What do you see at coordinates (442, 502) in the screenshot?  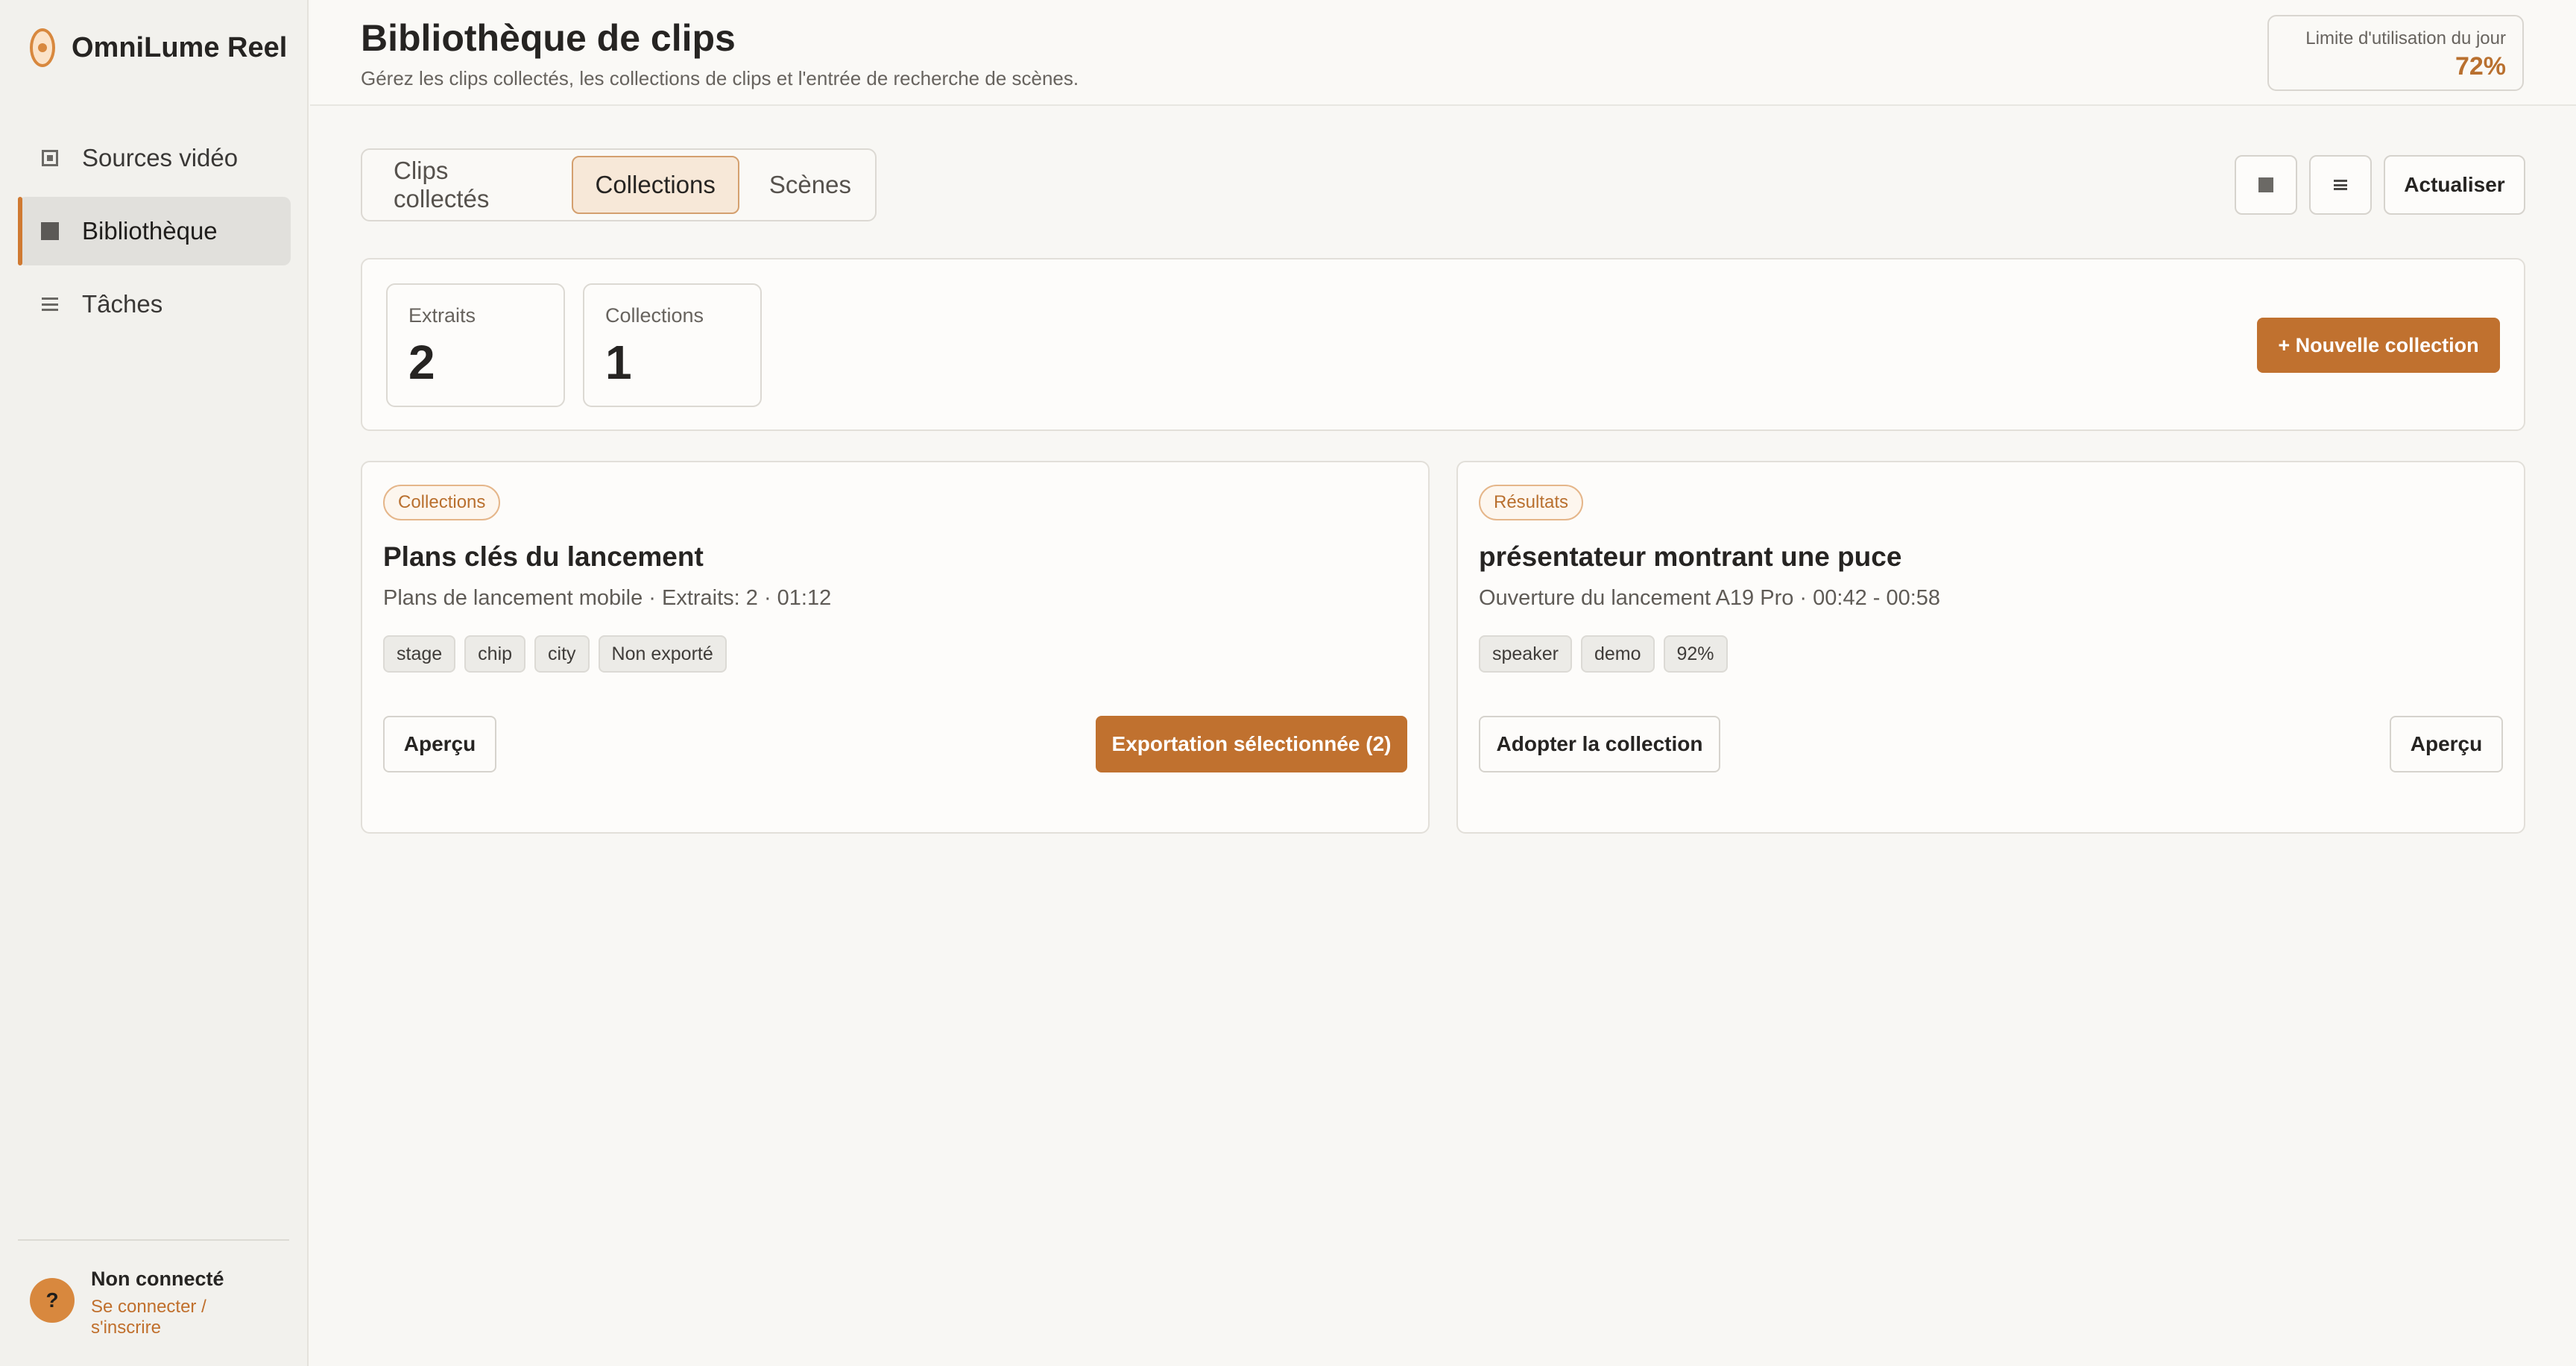 I see `card-badge: Collections` at bounding box center [442, 502].